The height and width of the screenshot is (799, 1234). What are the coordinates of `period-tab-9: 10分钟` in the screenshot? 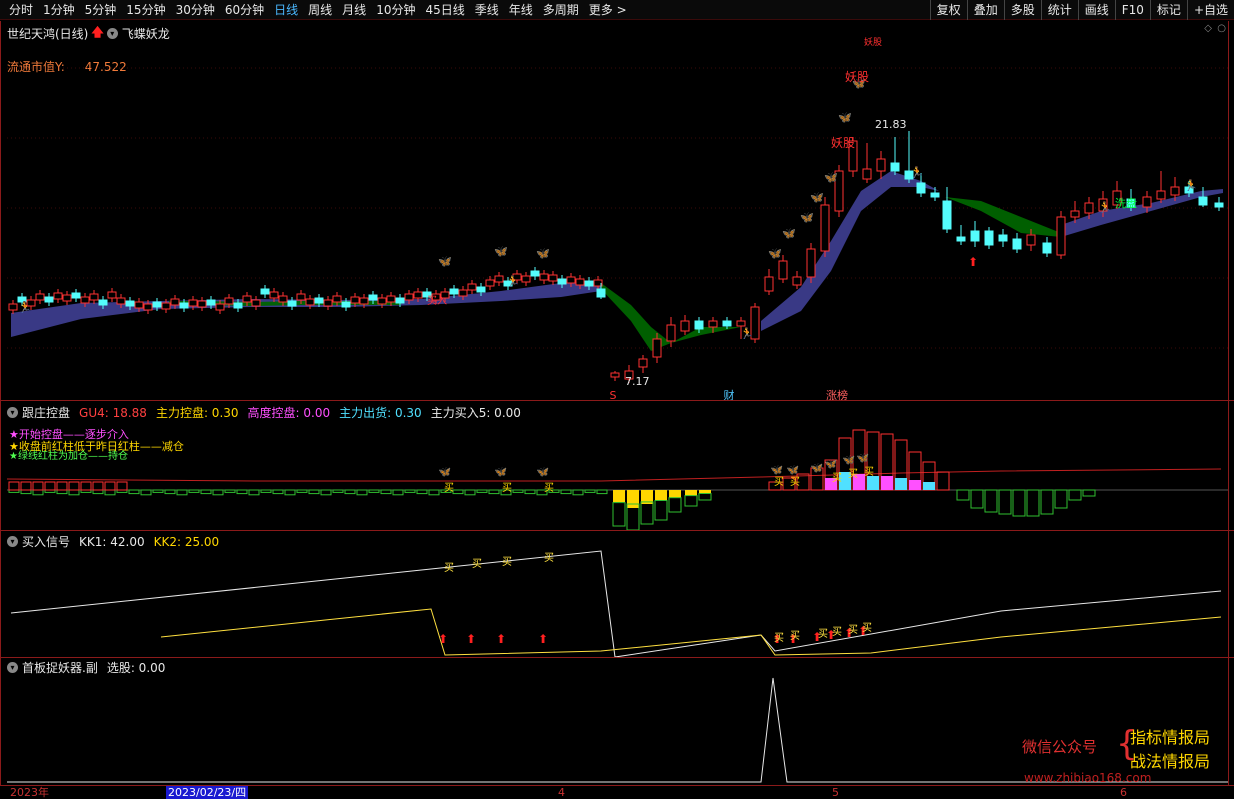 It's located at (395, 10).